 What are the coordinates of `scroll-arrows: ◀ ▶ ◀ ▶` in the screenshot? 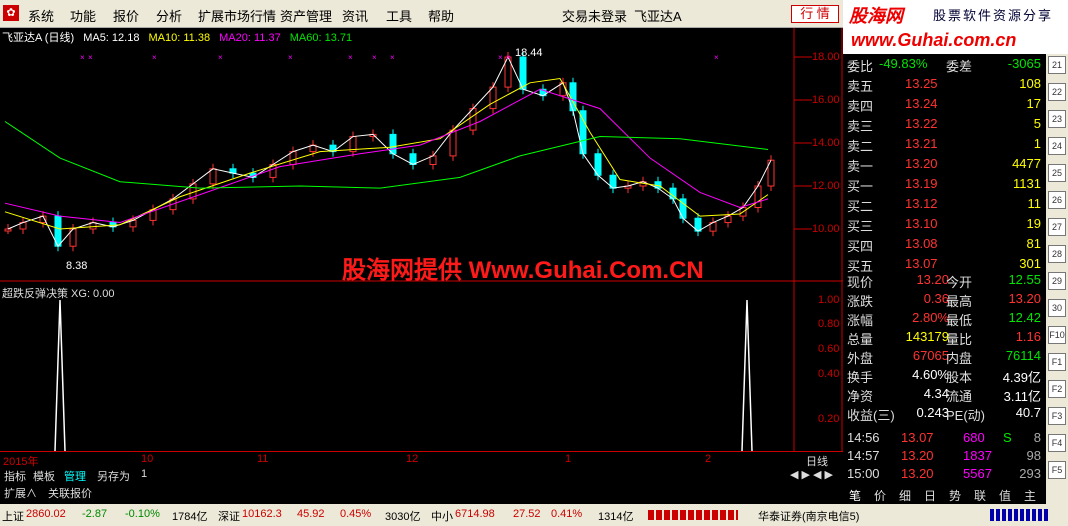 It's located at (811, 474).